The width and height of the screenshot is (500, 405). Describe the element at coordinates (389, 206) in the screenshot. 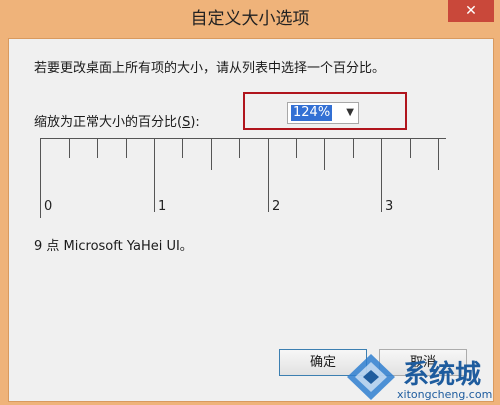

I see `ruler-label: 3` at that location.